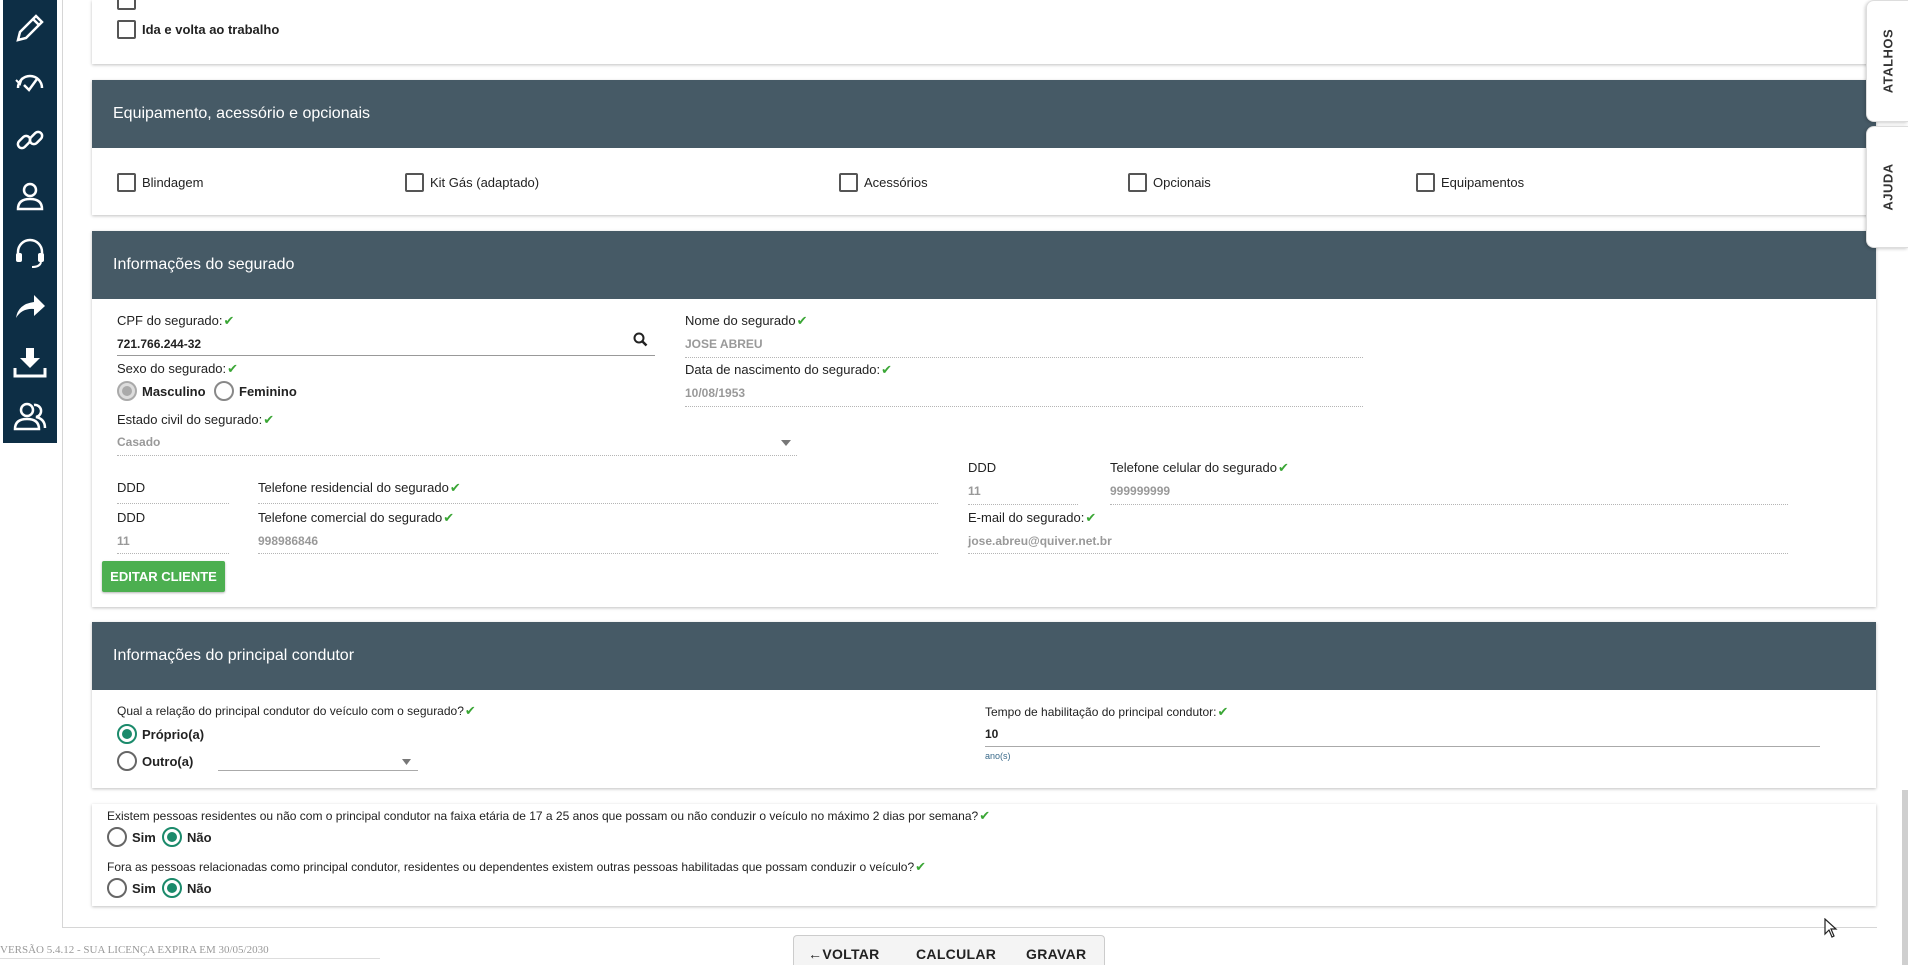 The width and height of the screenshot is (1908, 965). I want to click on user-icon, so click(30, 196).